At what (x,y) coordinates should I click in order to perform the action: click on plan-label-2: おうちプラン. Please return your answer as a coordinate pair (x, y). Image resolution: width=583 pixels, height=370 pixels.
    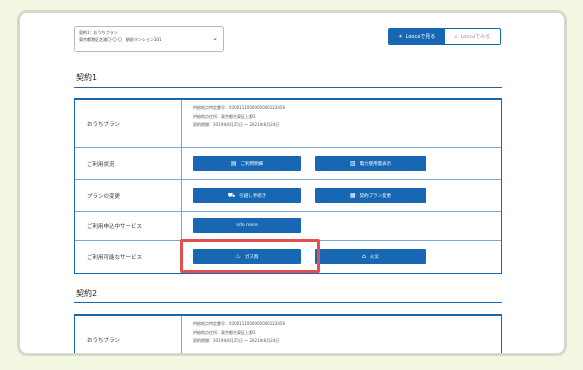
    Looking at the image, I should click on (128, 334).